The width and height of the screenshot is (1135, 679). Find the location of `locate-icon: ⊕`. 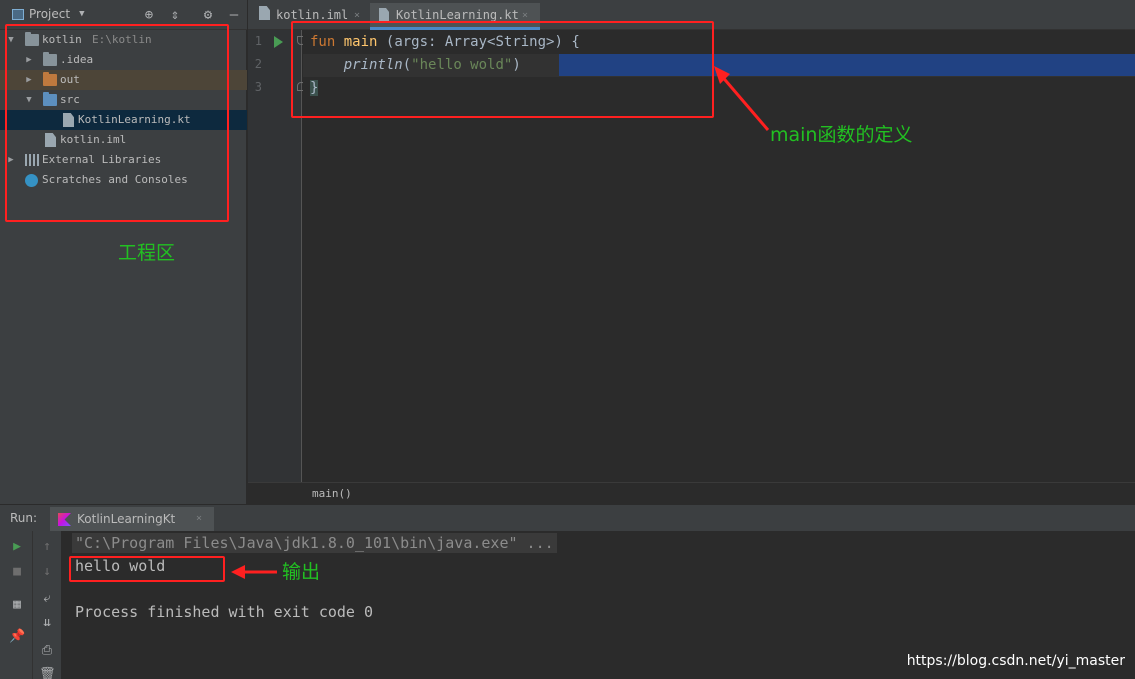

locate-icon: ⊕ is located at coordinates (149, 15).